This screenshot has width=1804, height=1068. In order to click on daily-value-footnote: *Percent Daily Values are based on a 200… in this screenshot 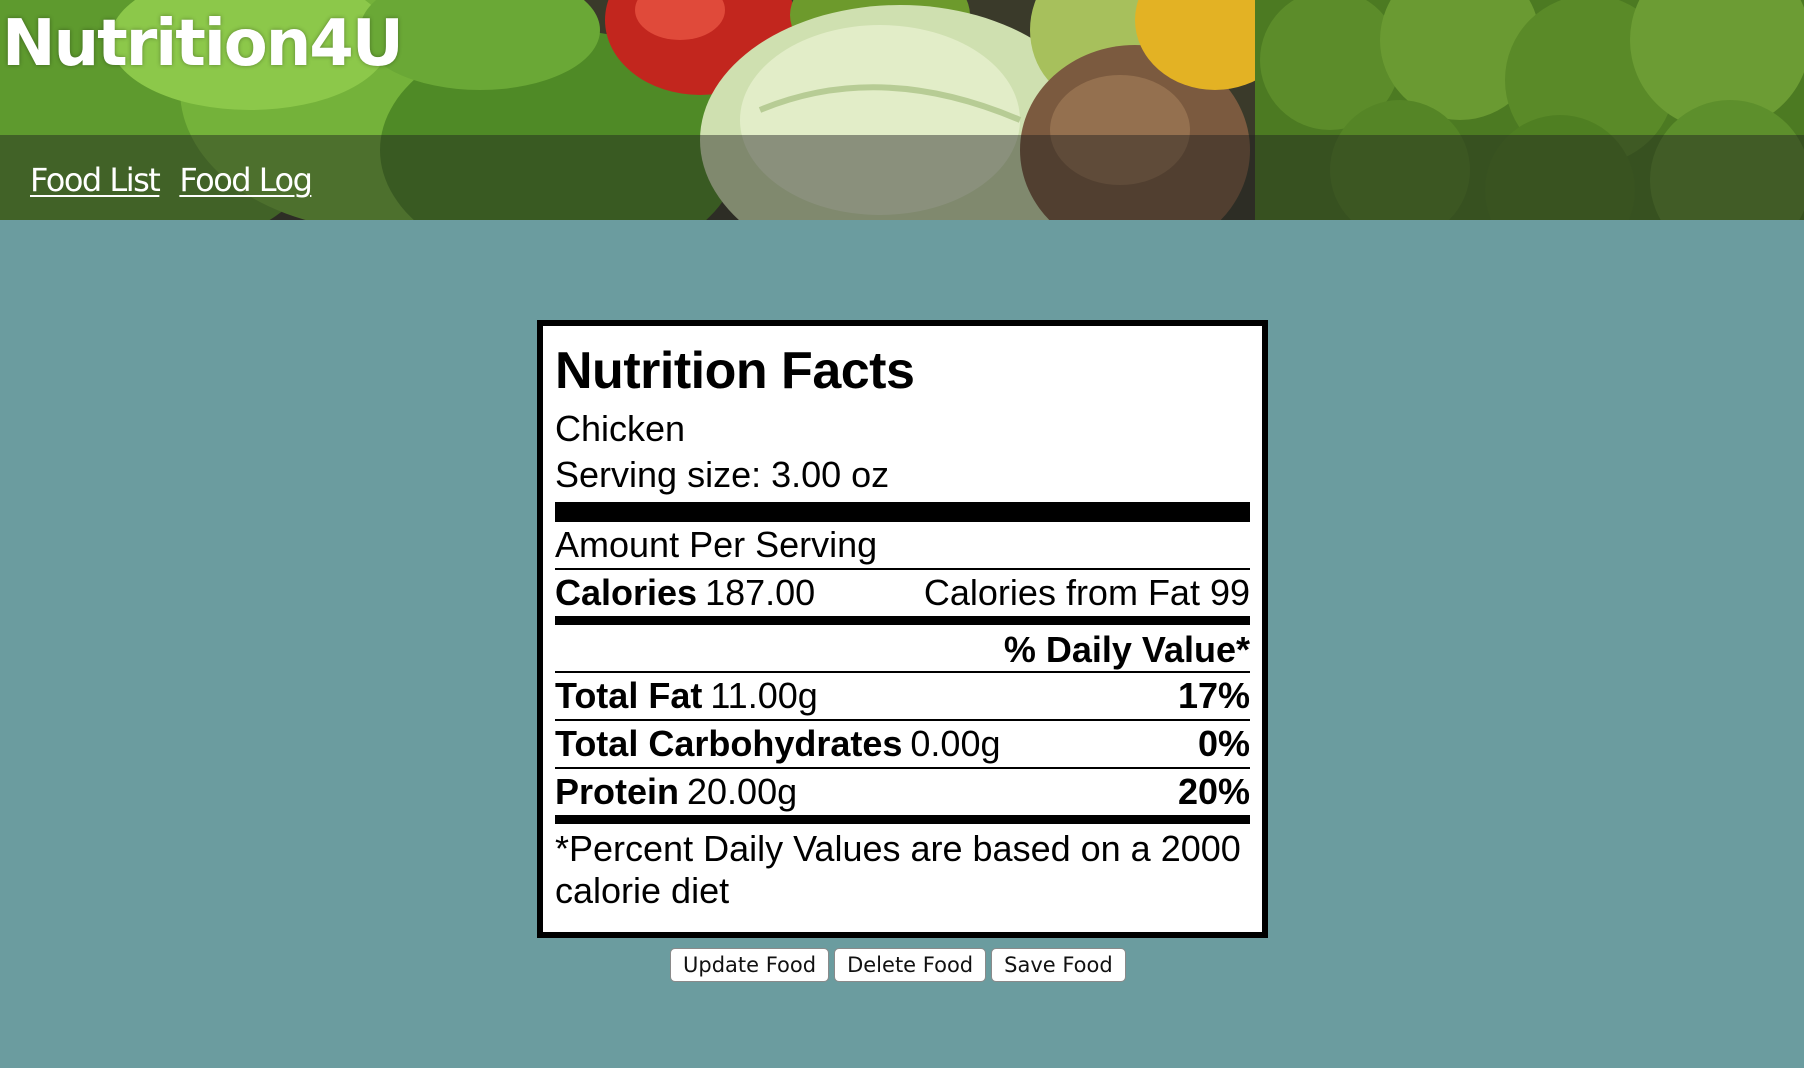, I will do `click(898, 869)`.